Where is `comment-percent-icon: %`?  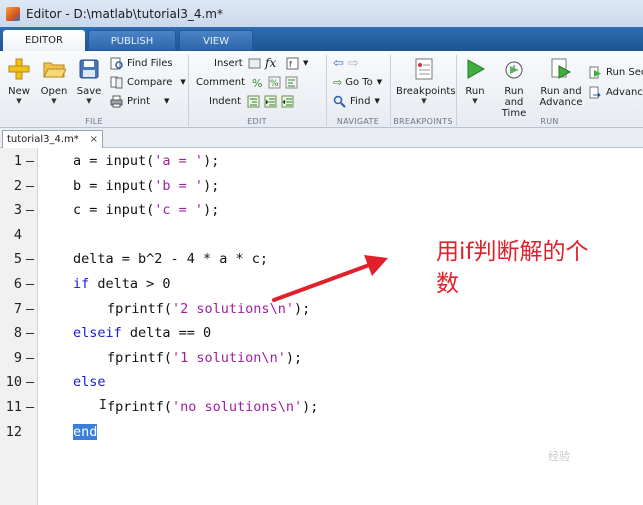 comment-percent-icon: % is located at coordinates (257, 83).